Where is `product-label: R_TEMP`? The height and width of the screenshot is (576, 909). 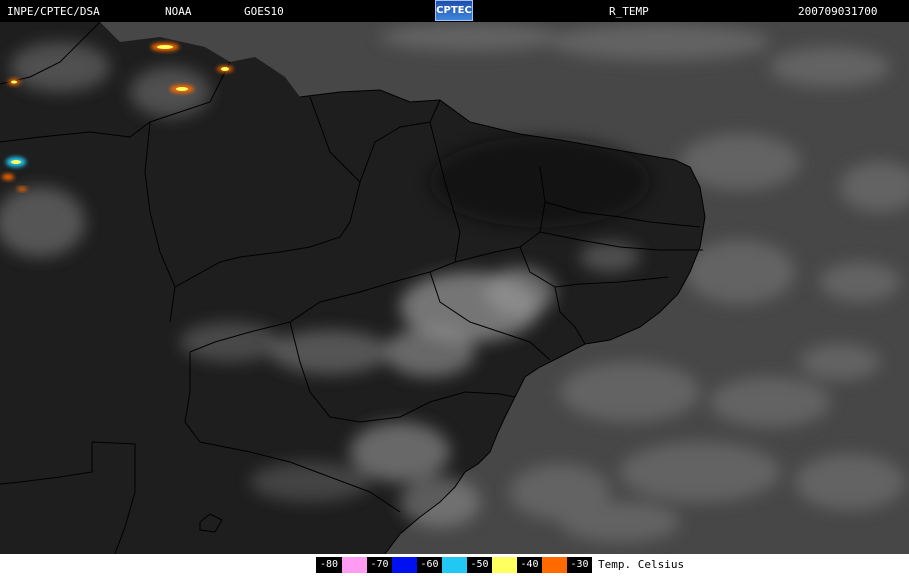 product-label: R_TEMP is located at coordinates (629, 11).